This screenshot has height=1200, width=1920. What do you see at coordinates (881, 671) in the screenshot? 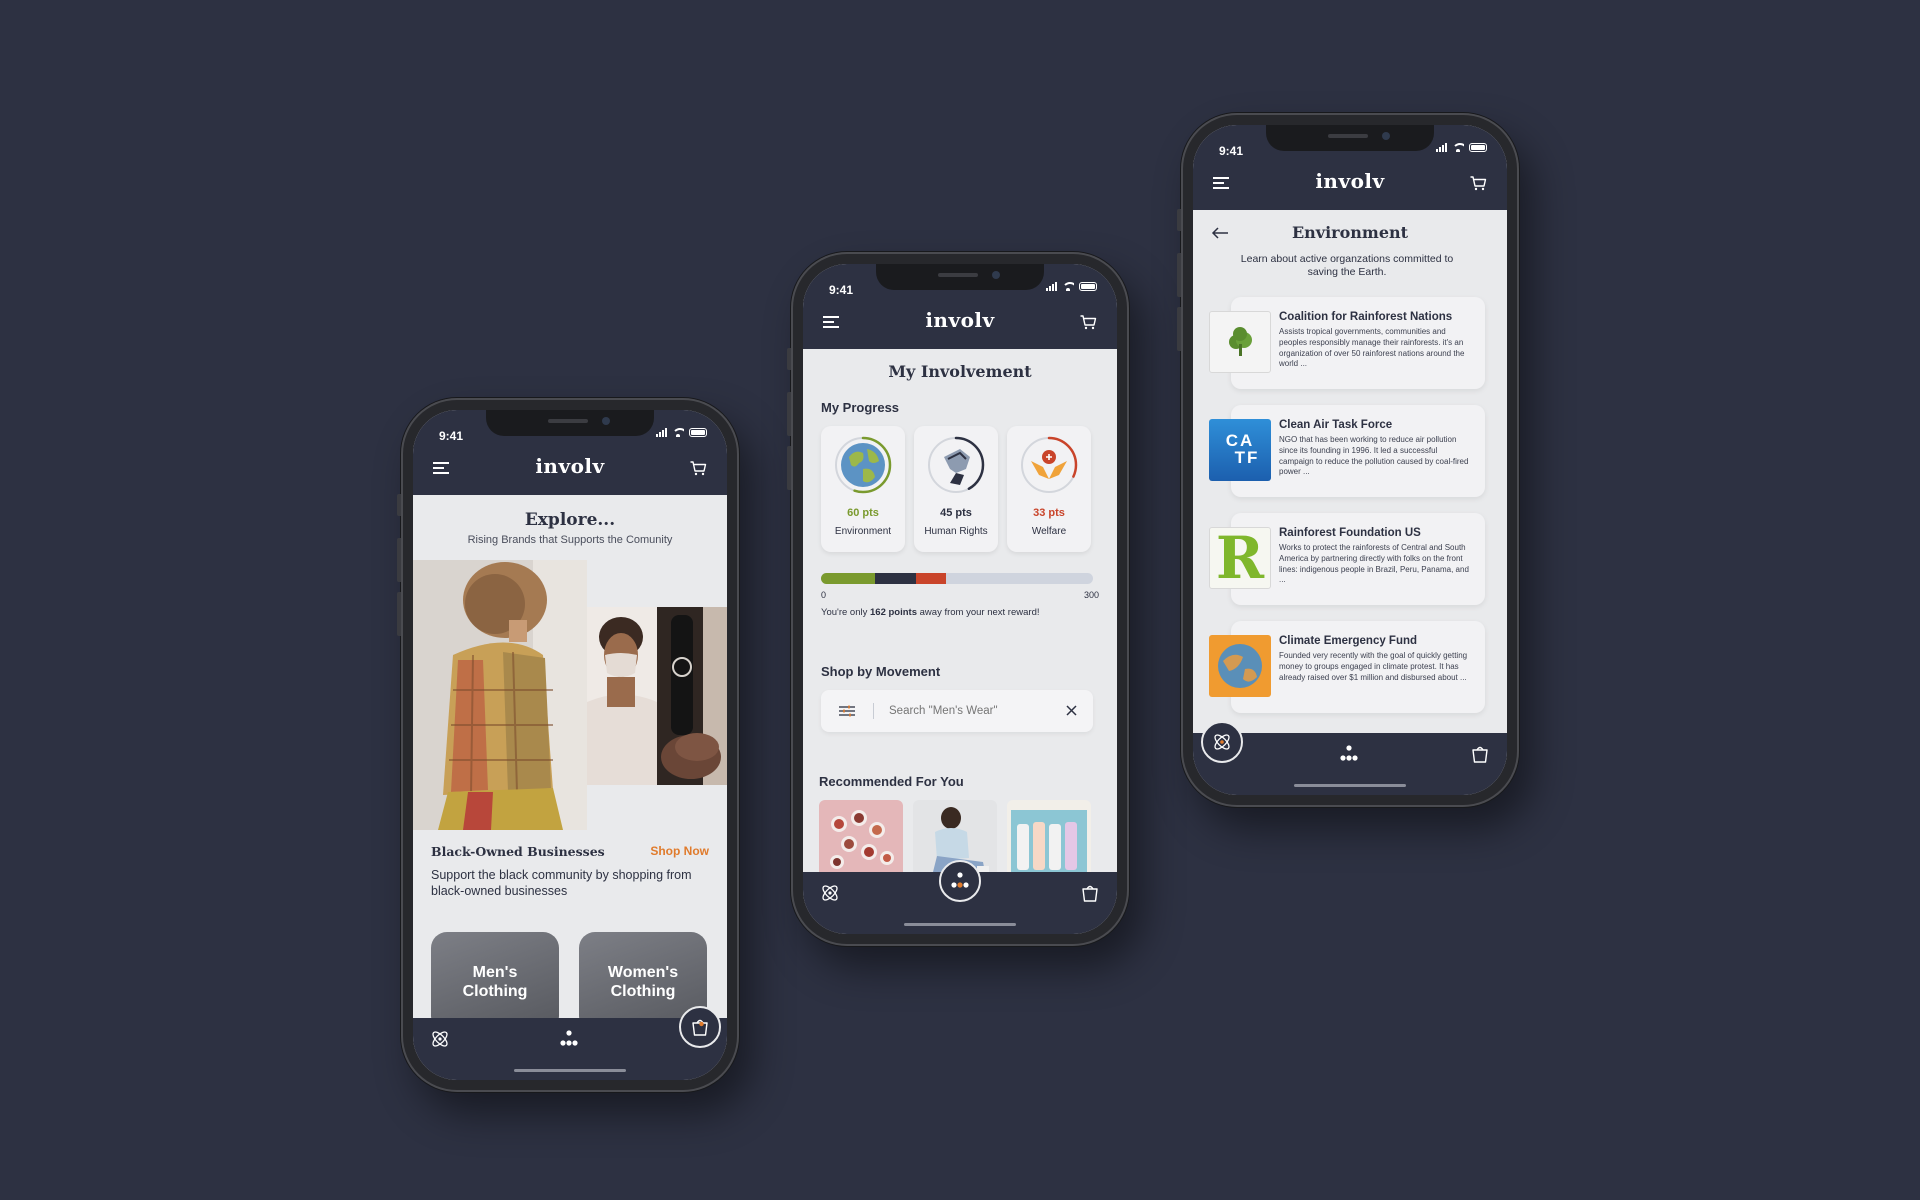
I see `shop-heading: Shop by Movement` at bounding box center [881, 671].